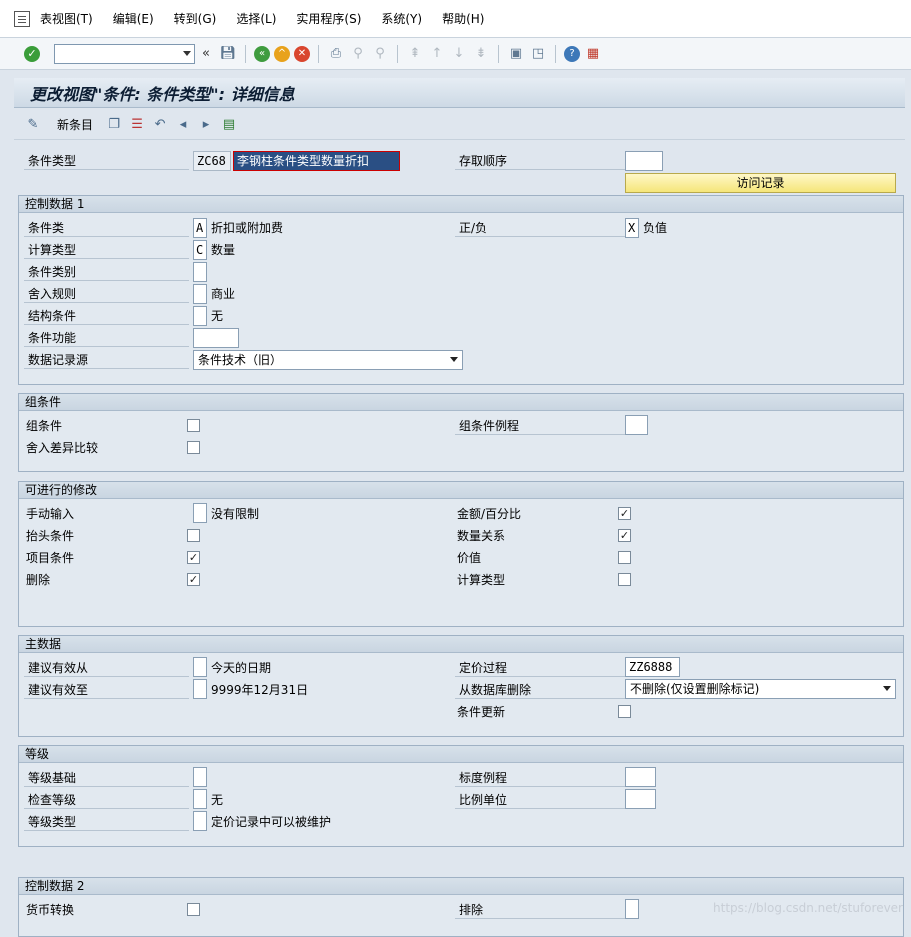 The height and width of the screenshot is (937, 911). What do you see at coordinates (538, 54) in the screenshot?
I see `shortcut-icon: ◳` at bounding box center [538, 54].